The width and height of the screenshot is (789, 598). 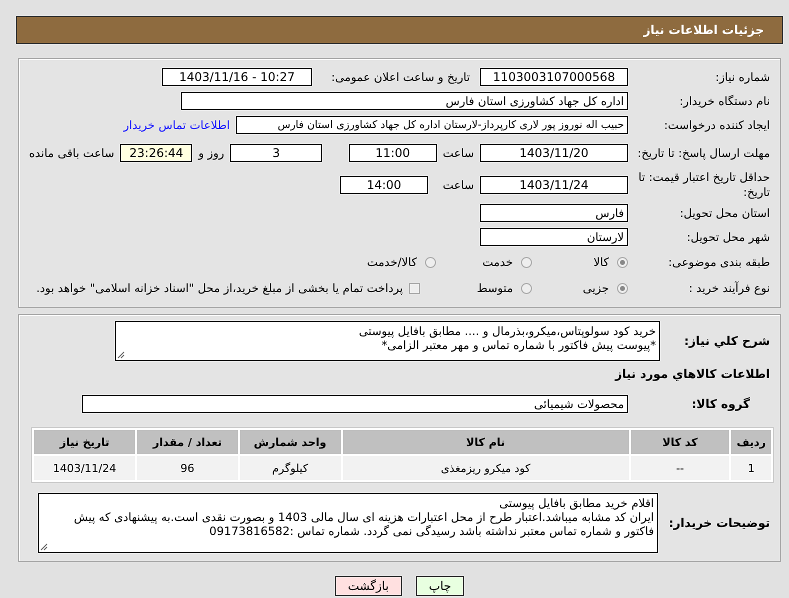 I want to click on page-title: جزئیات اطلاعات نیاز, so click(x=703, y=30).